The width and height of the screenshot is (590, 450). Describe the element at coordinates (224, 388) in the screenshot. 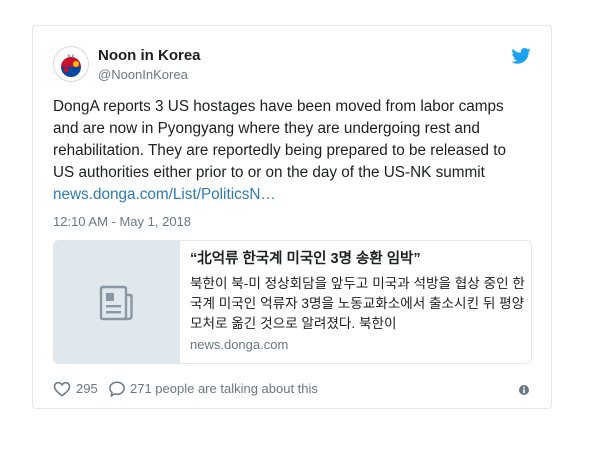

I see `talk-count-text: 271 people are talking about this` at that location.